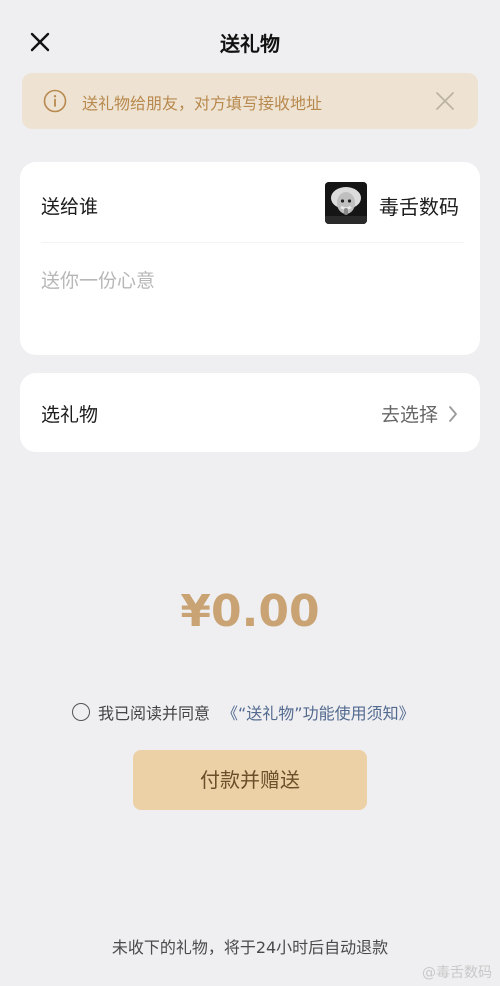  I want to click on gift-label: 选礼物, so click(70, 415).